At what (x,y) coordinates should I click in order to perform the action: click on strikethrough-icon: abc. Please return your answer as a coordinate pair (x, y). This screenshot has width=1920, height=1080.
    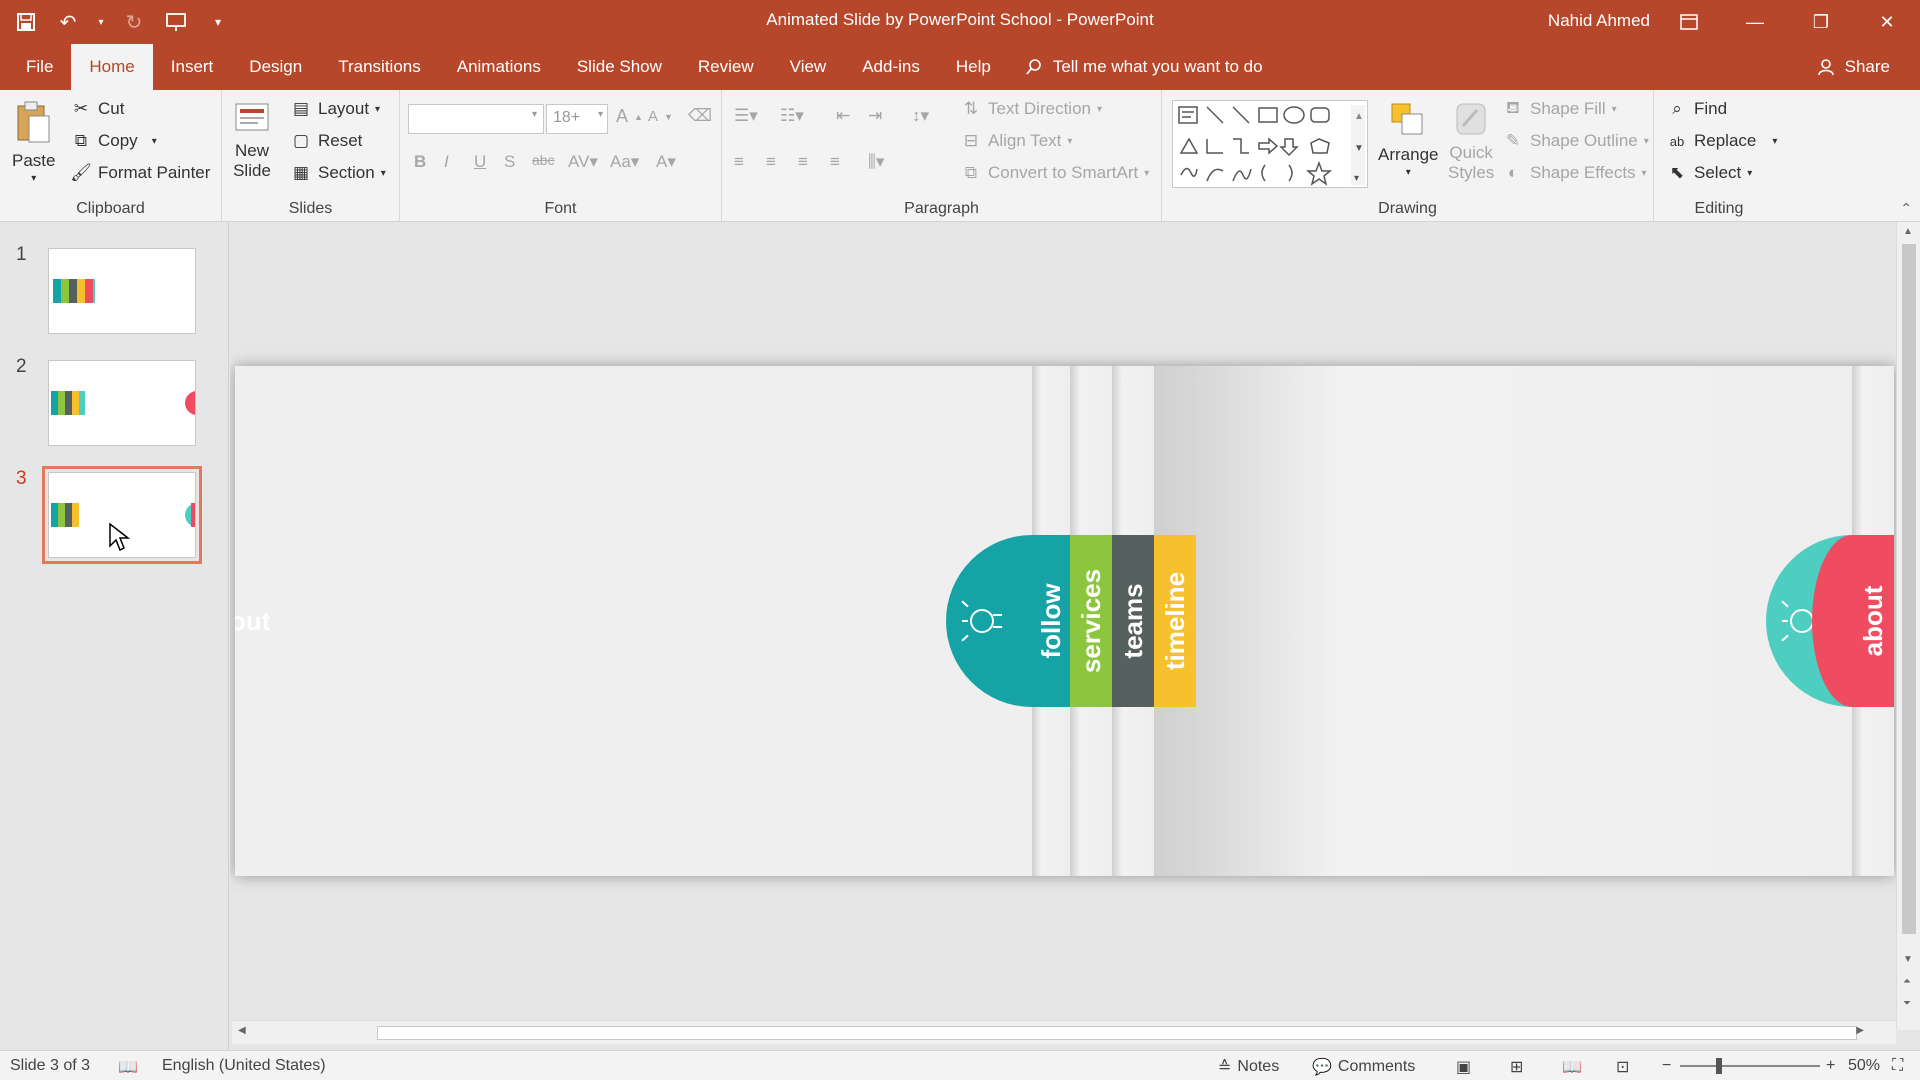
    Looking at the image, I should click on (543, 160).